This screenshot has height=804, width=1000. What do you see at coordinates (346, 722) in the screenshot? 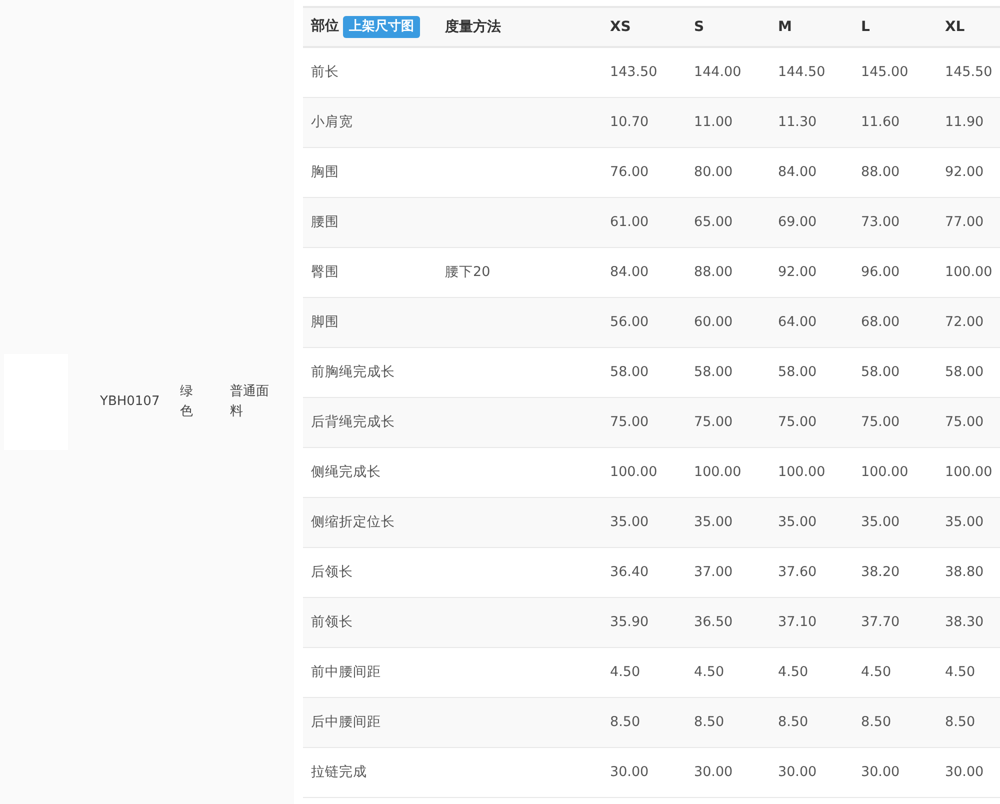
I see `table-cell: 后中腰间距` at bounding box center [346, 722].